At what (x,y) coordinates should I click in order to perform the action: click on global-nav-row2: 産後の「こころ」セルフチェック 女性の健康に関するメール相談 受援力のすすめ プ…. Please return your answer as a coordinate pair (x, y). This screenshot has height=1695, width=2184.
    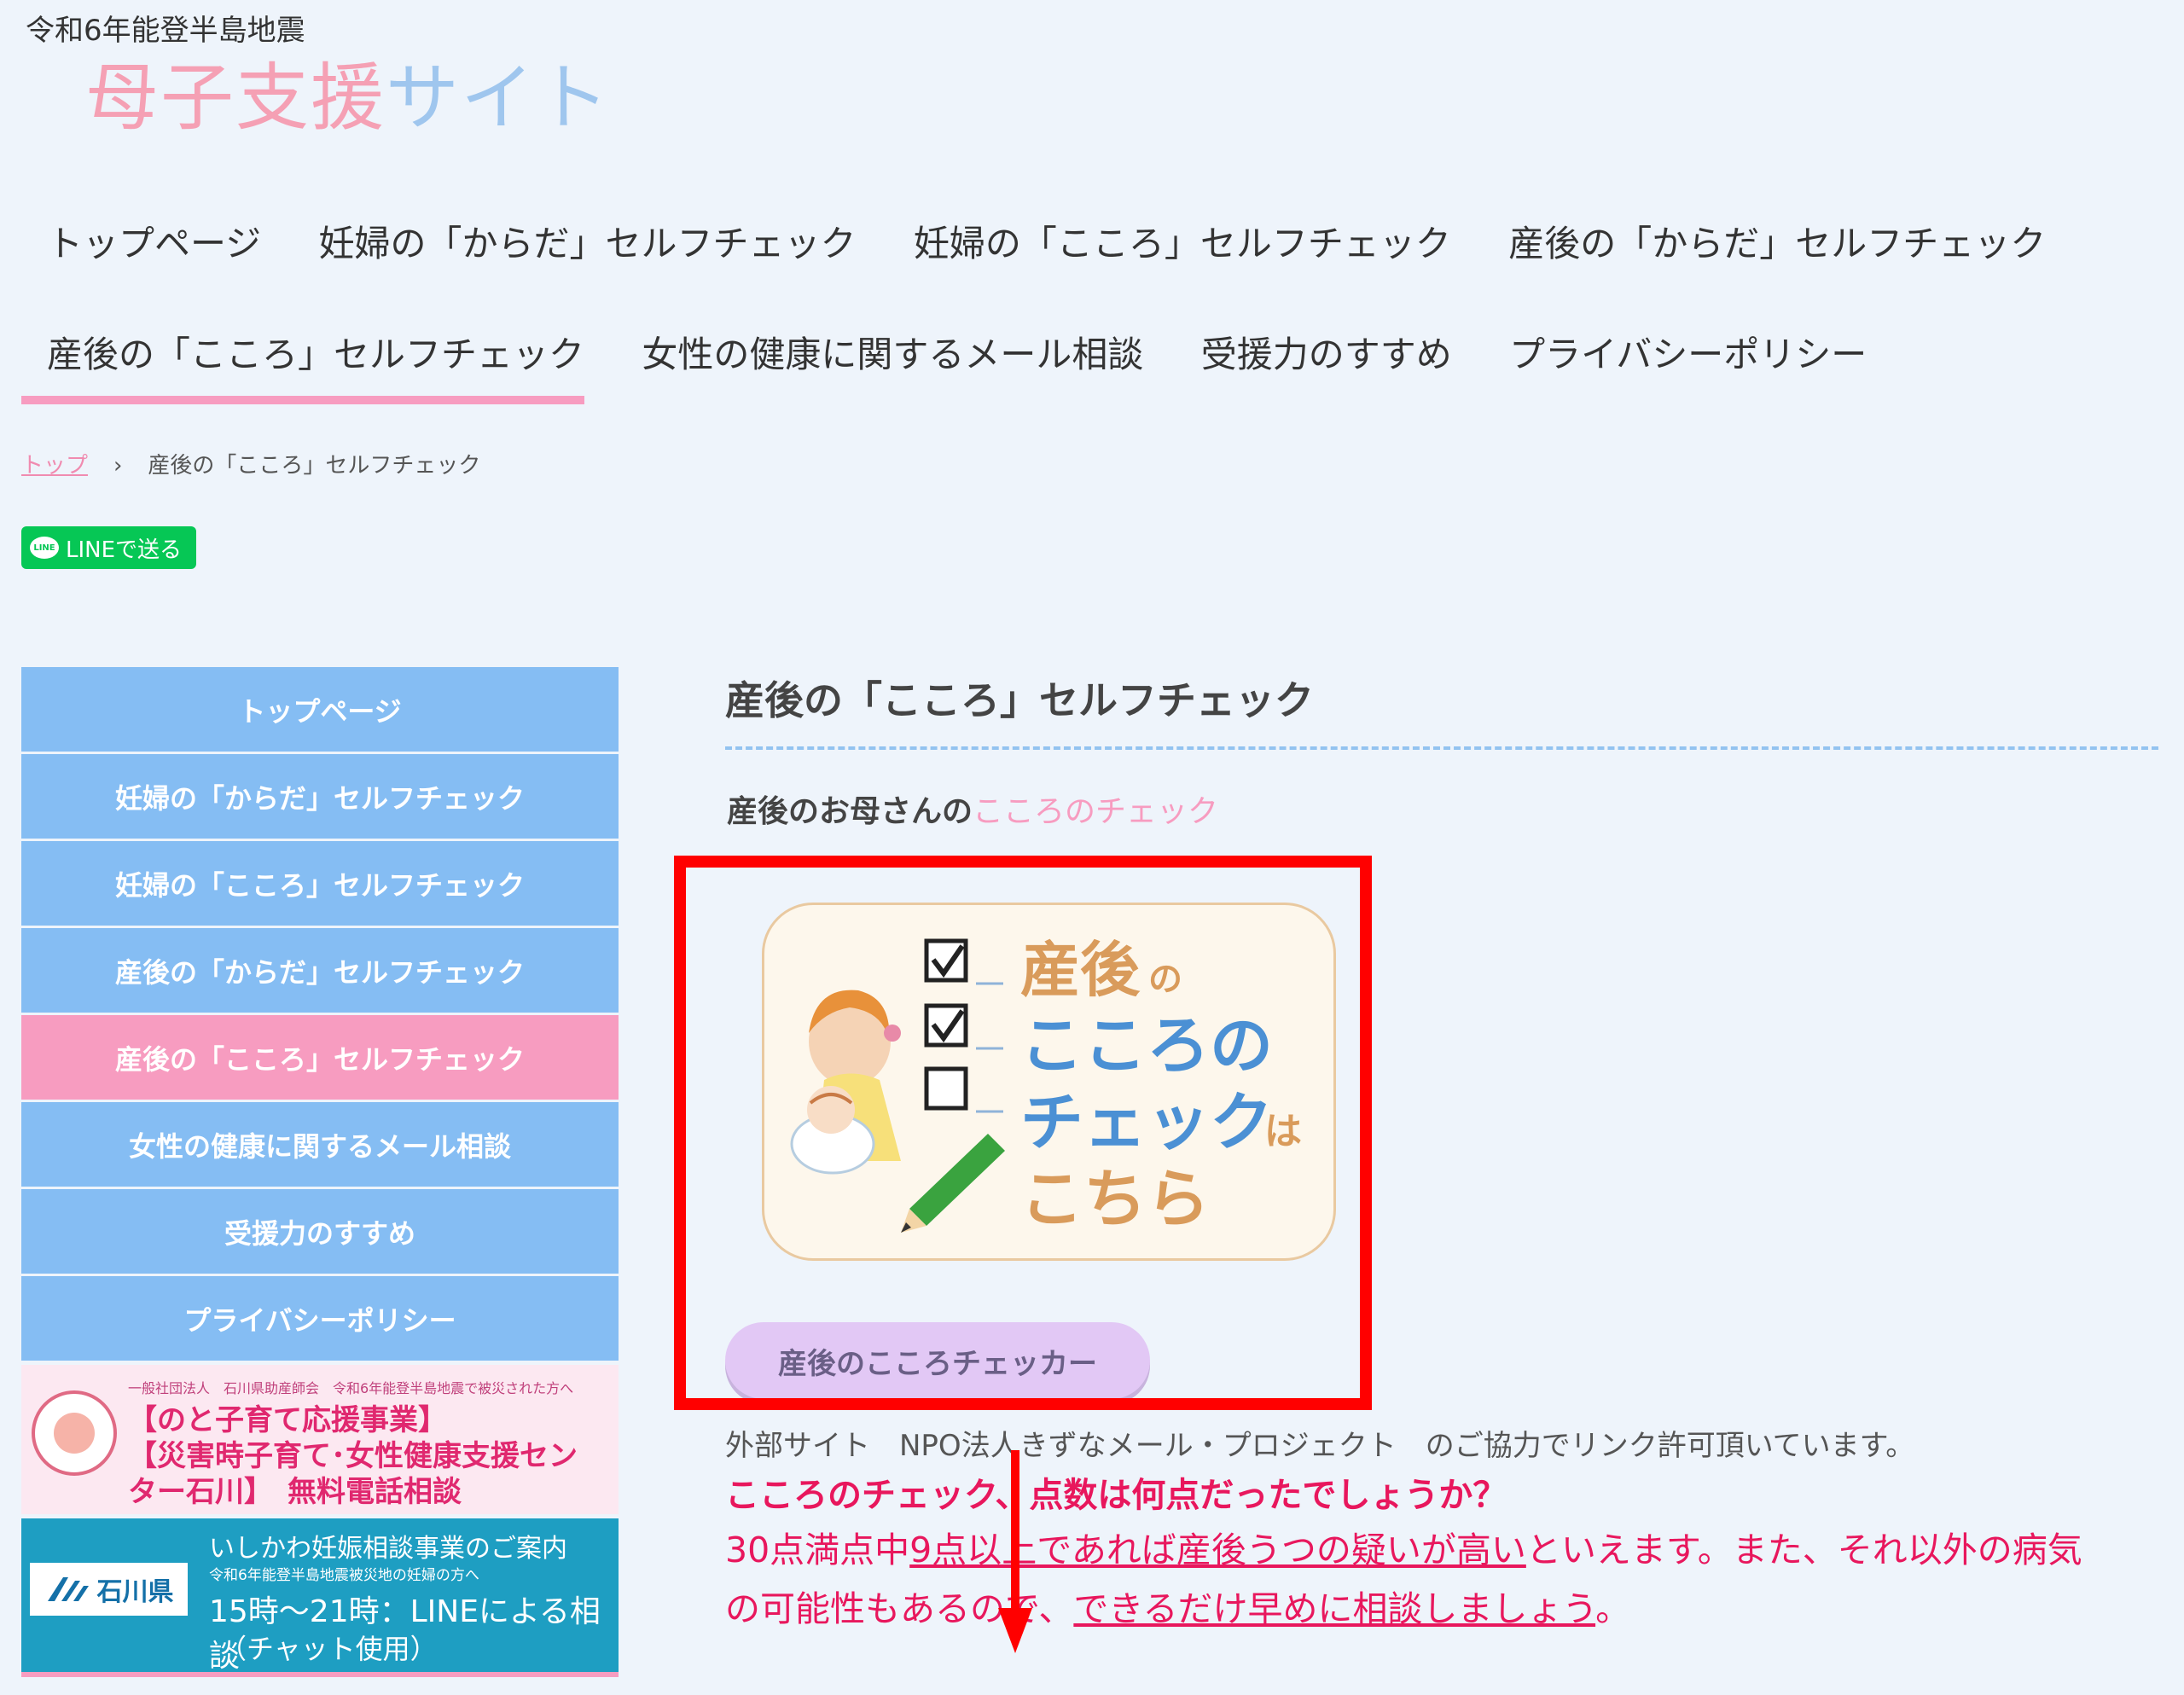
    Looking at the image, I should click on (980, 352).